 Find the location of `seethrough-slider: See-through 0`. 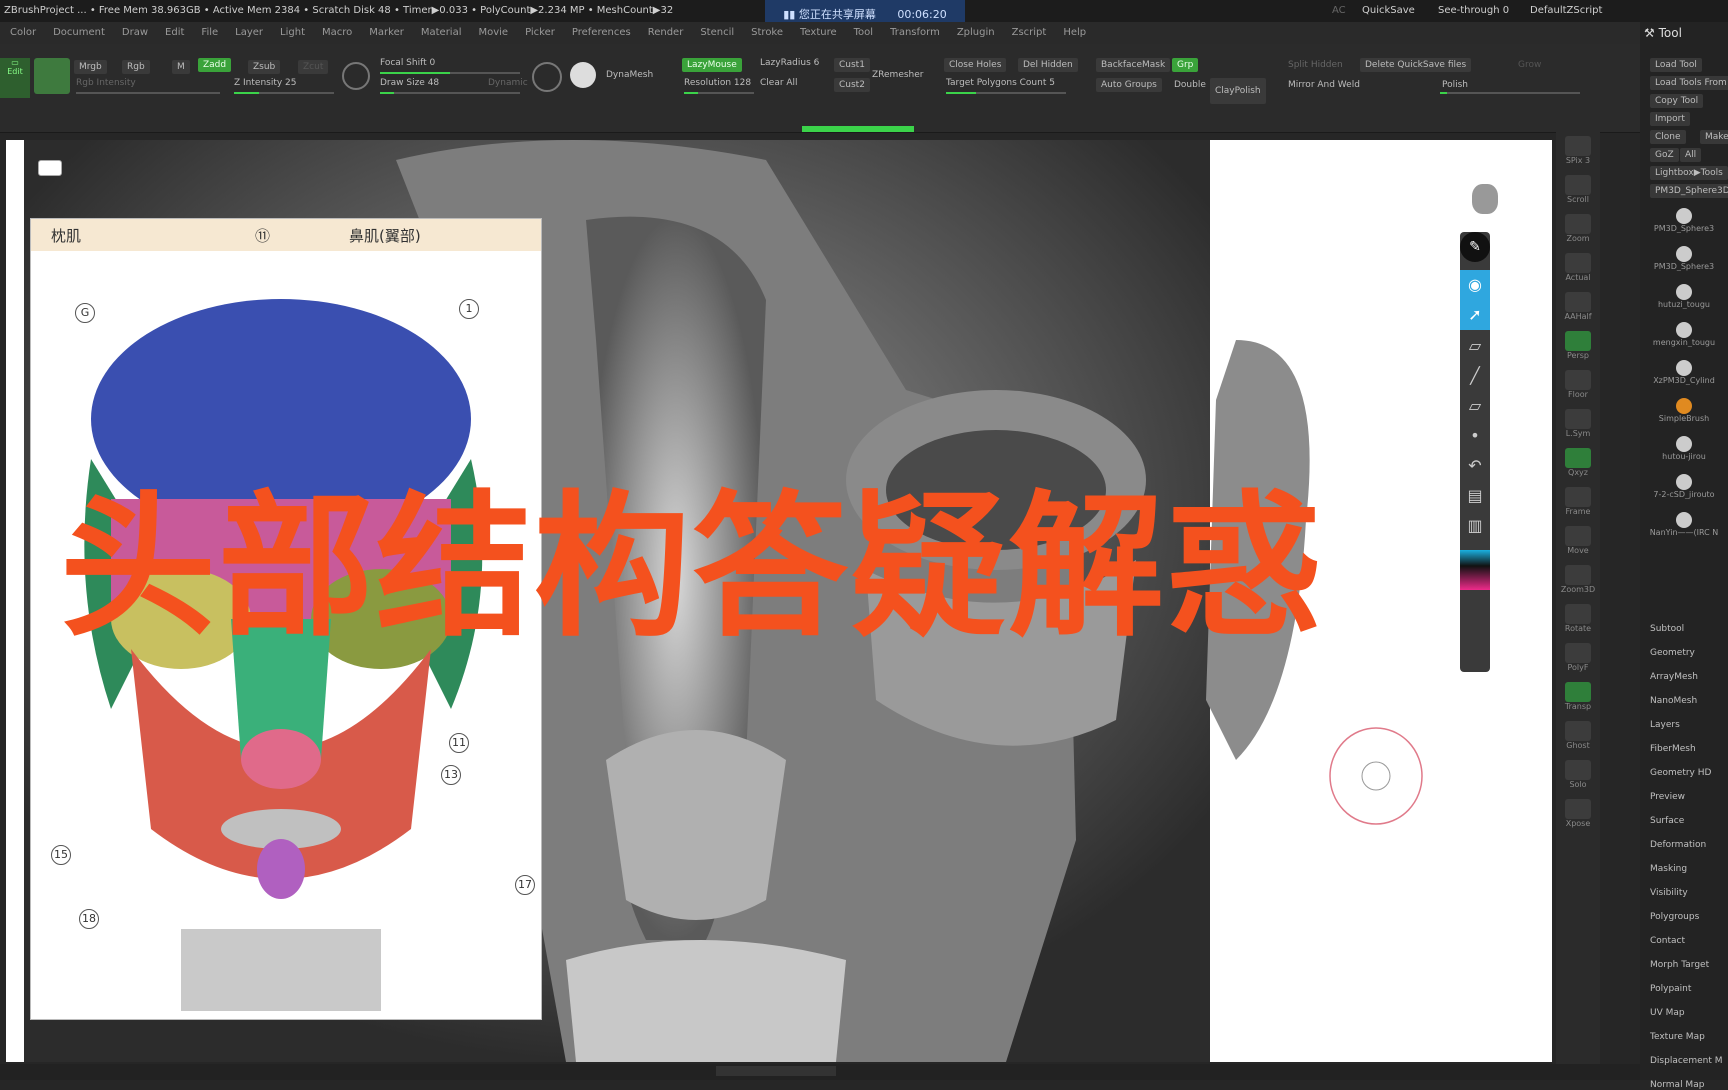

seethrough-slider: See-through 0 is located at coordinates (1473, 11).